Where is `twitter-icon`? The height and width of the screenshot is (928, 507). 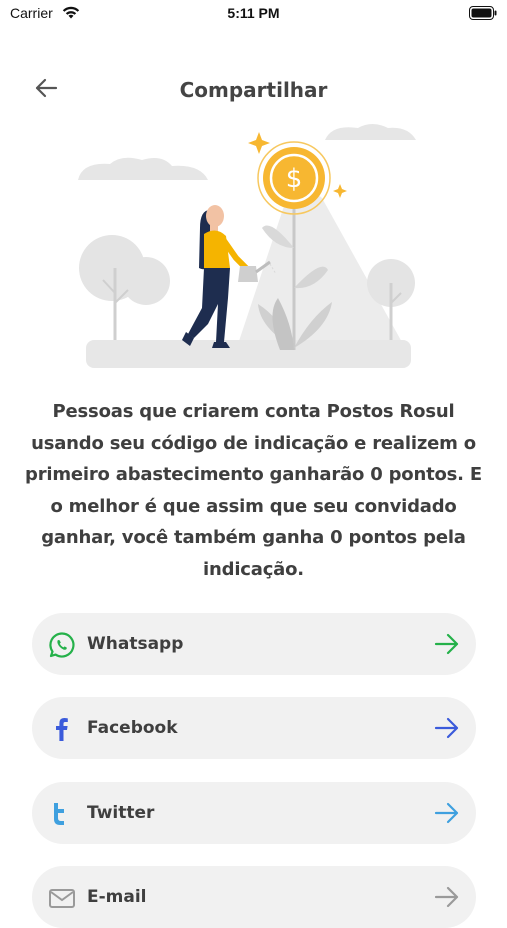
twitter-icon is located at coordinates (62, 814).